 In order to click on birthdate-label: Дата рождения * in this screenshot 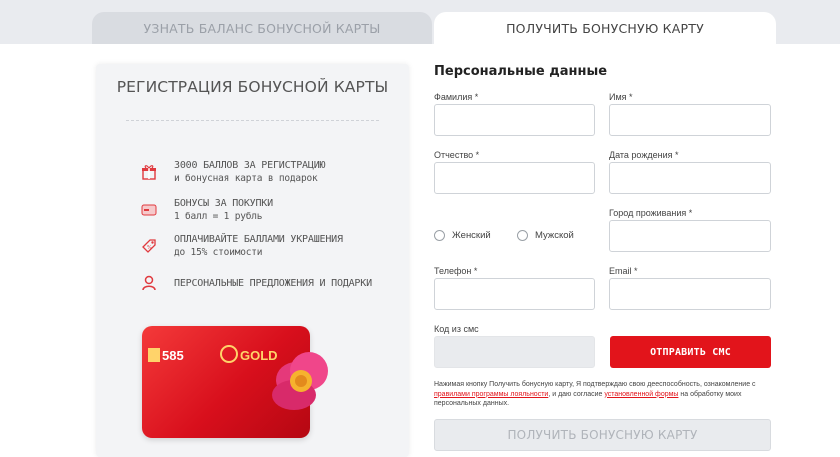, I will do `click(644, 155)`.